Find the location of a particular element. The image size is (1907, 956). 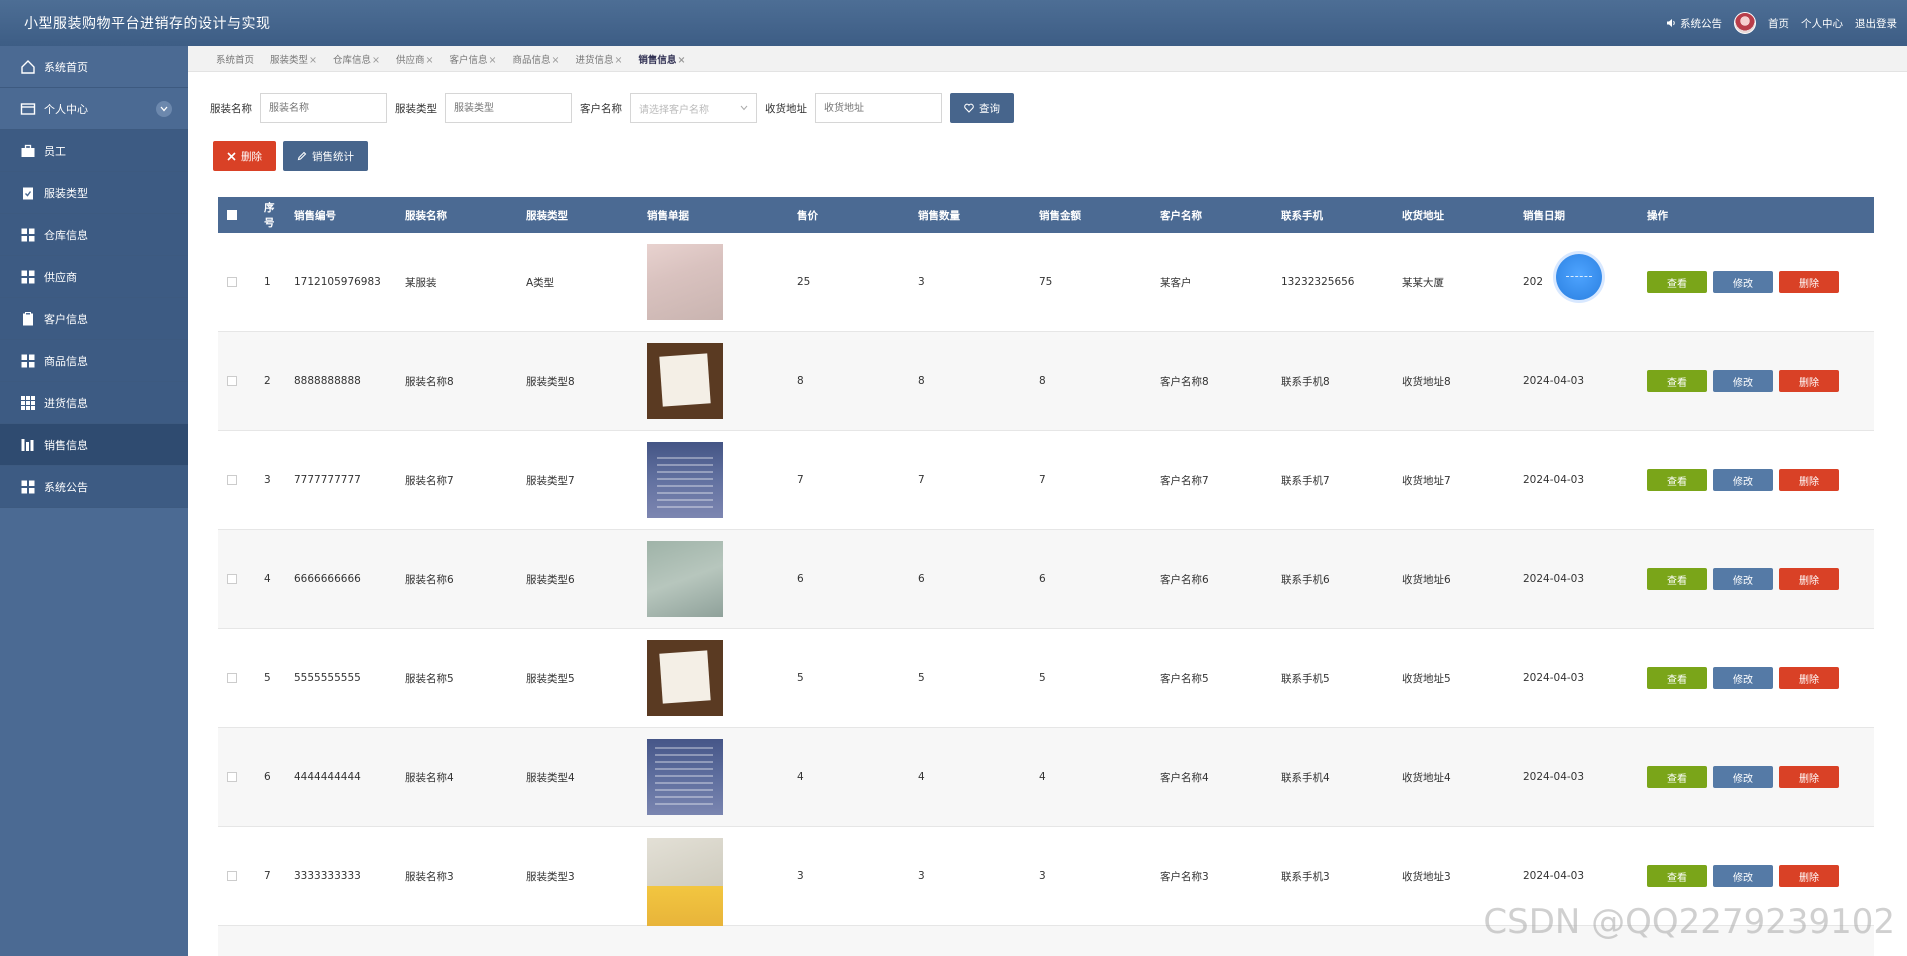

grid-icon is located at coordinates (28, 235).